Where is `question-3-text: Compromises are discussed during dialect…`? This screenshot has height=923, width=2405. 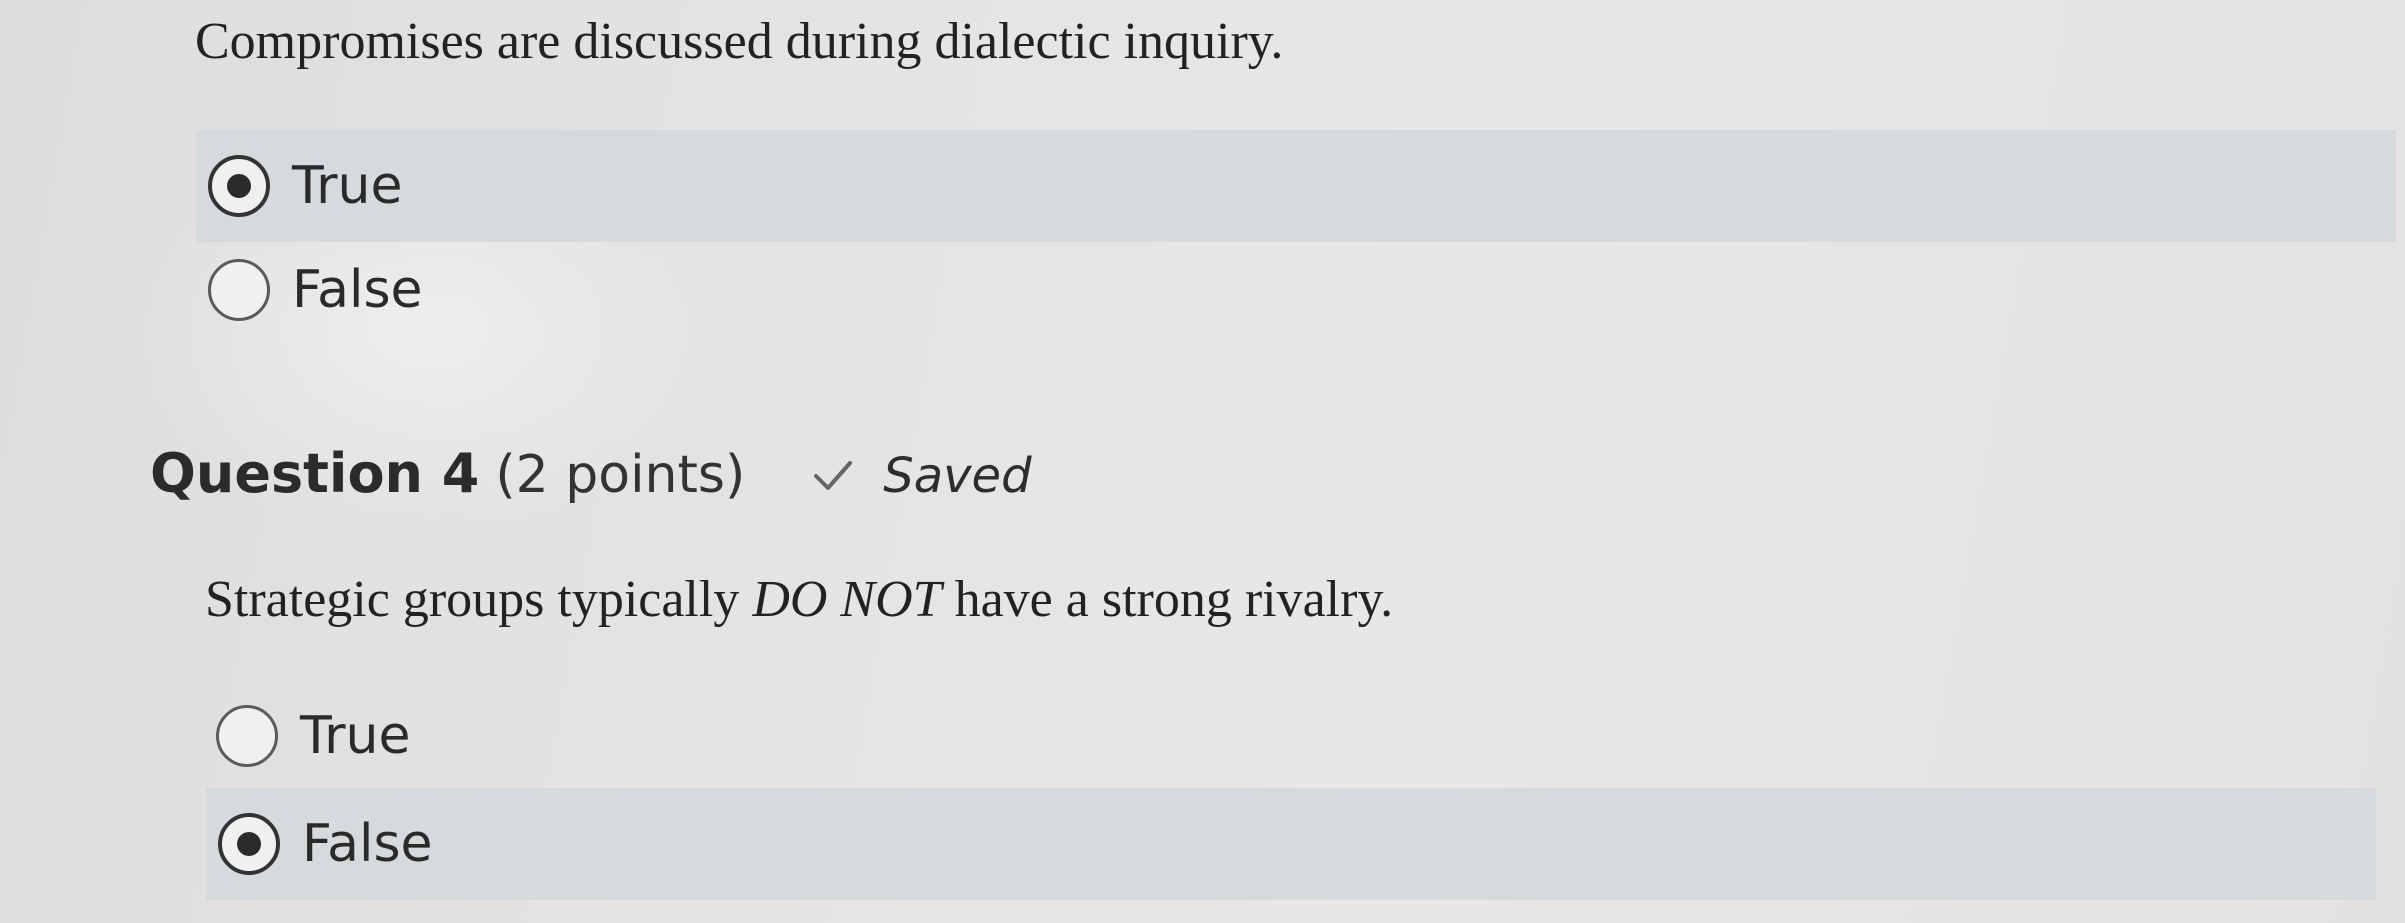
question-3-text: Compromises are discussed during dialect… is located at coordinates (739, 41).